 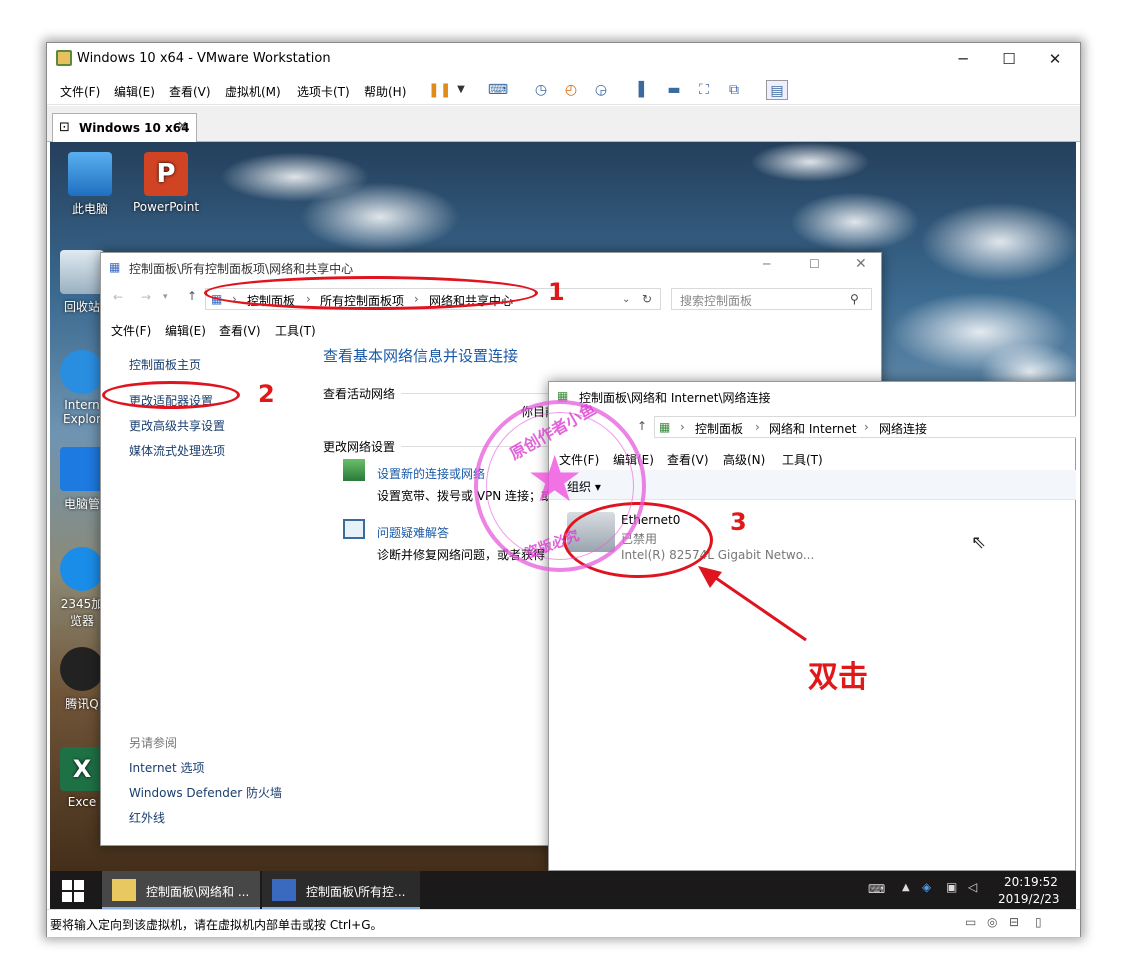 I want to click on forward-arrow-icon: →, so click(x=146, y=297).